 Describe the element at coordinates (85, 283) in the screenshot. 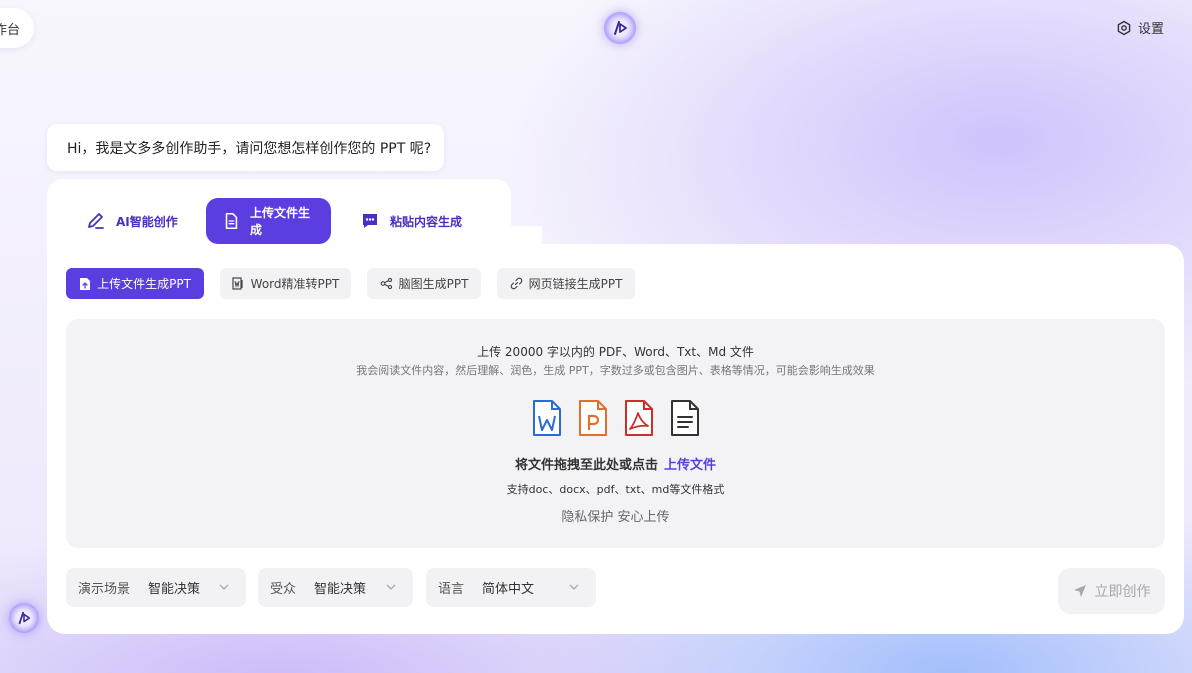

I see `file-upload-icon` at that location.